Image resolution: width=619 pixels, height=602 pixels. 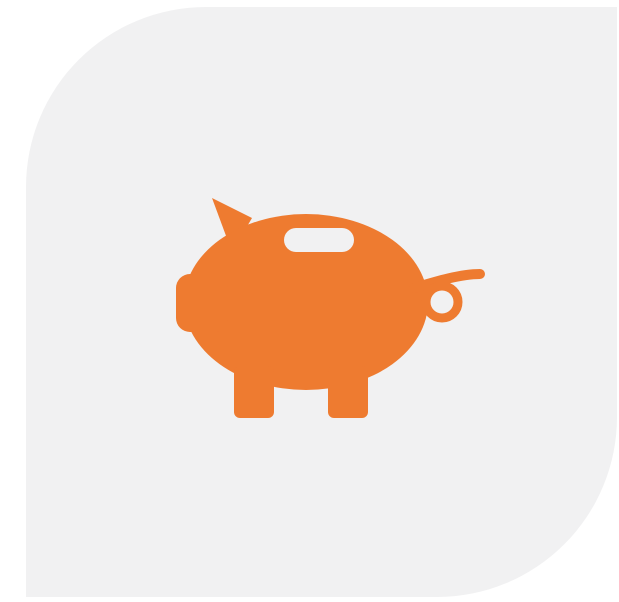 What do you see at coordinates (348, 392) in the screenshot?
I see `pig-back-leg` at bounding box center [348, 392].